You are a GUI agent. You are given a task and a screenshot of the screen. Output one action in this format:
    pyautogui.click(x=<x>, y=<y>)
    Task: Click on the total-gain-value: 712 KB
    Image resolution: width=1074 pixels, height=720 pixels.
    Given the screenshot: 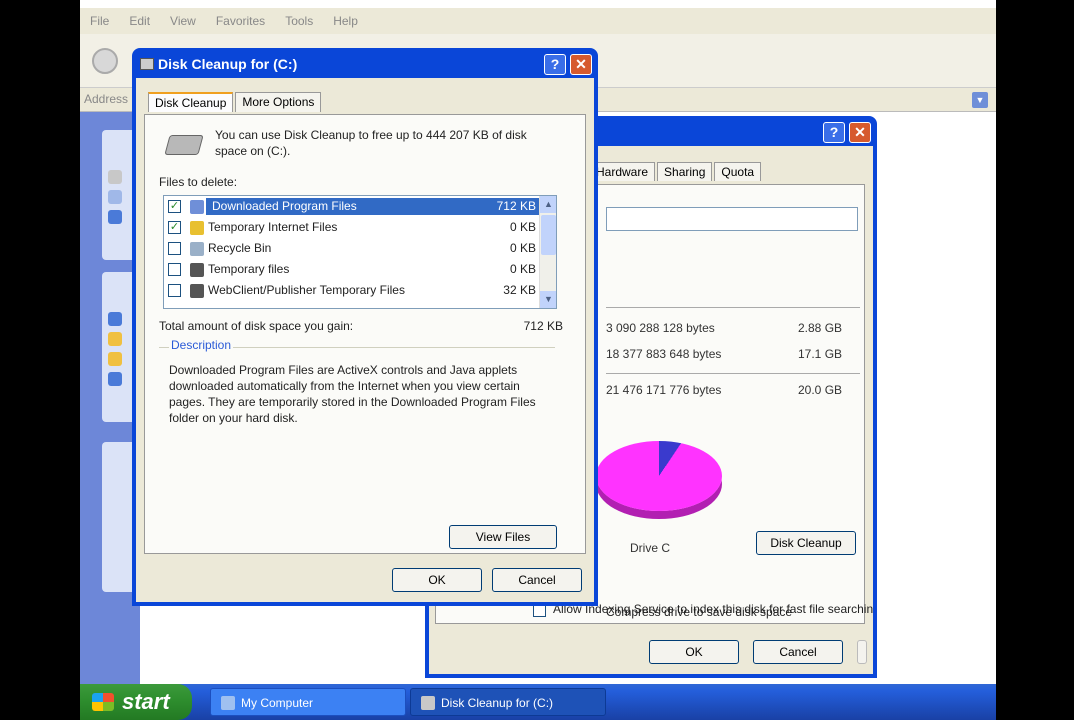 What is the action you would take?
    pyautogui.click(x=543, y=326)
    